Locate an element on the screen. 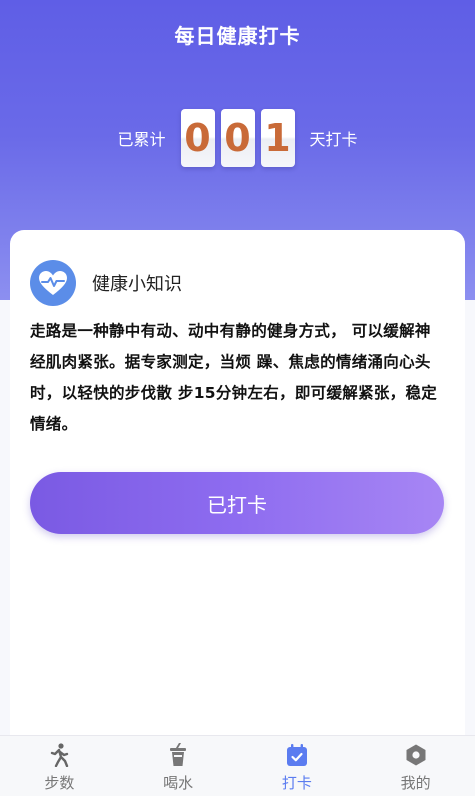  streak-digit: 1 is located at coordinates (277, 138).